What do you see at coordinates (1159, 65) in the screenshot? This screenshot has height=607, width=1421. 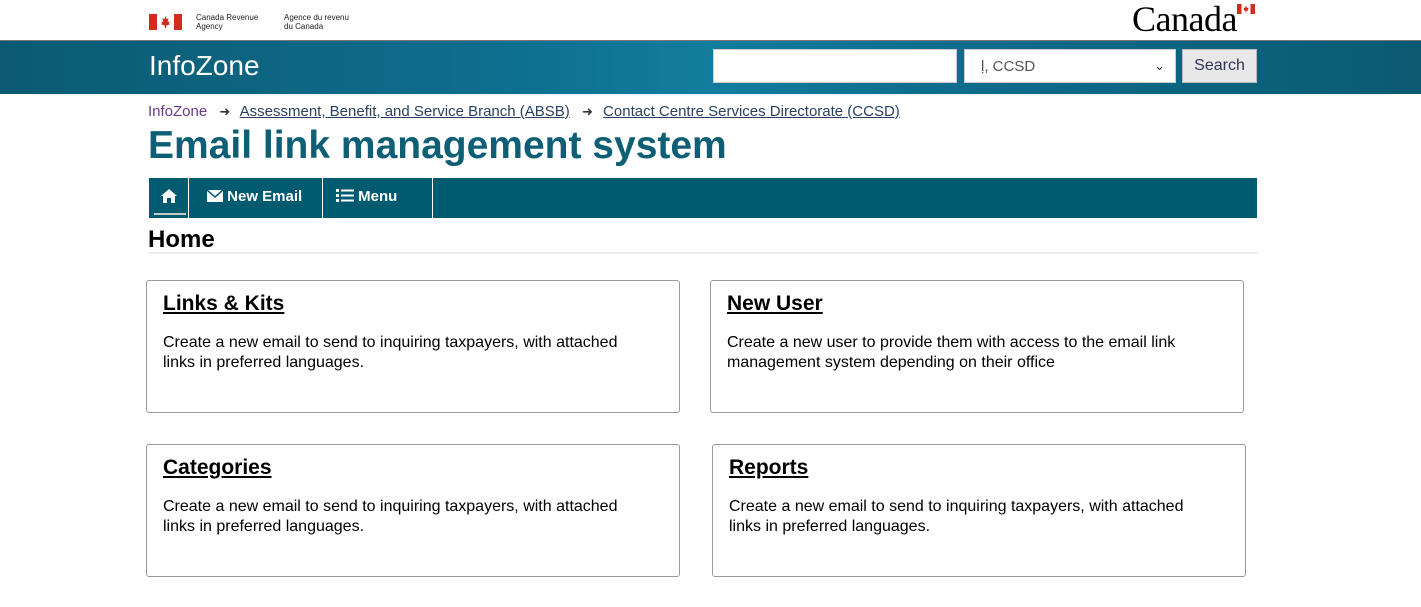 I see `chevron-down-icon: ⌄` at bounding box center [1159, 65].